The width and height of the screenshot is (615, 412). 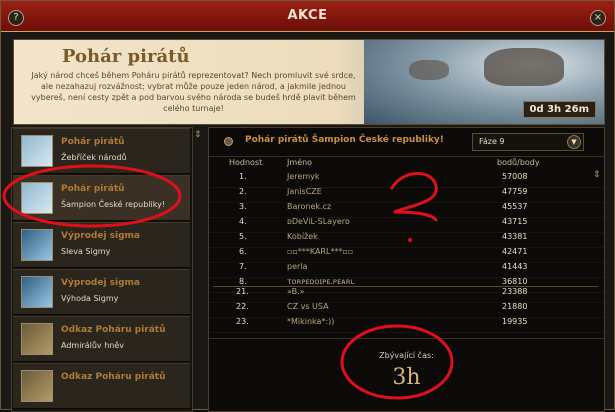 I want to click on column-name: Jméno, so click(x=300, y=162).